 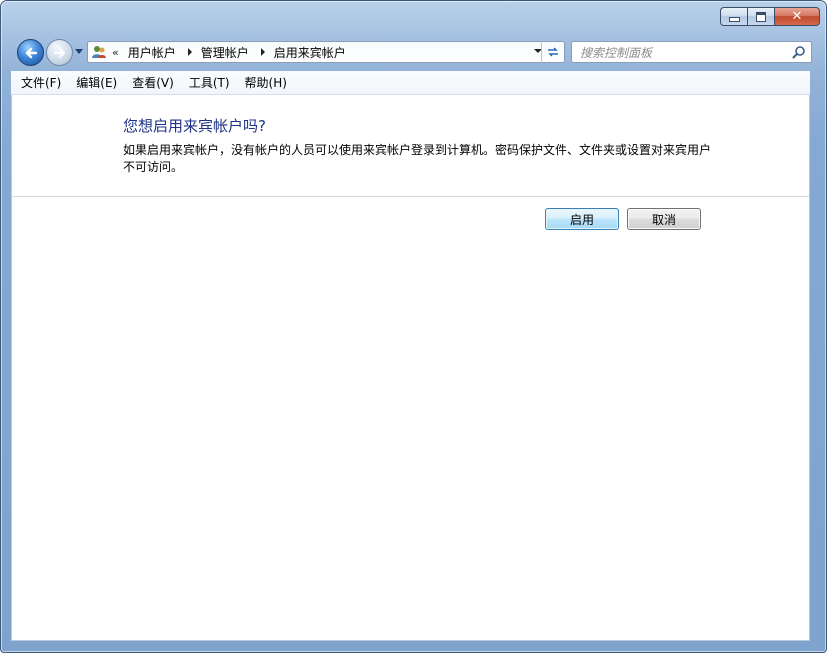 I want to click on minimize-icon, so click(x=734, y=19).